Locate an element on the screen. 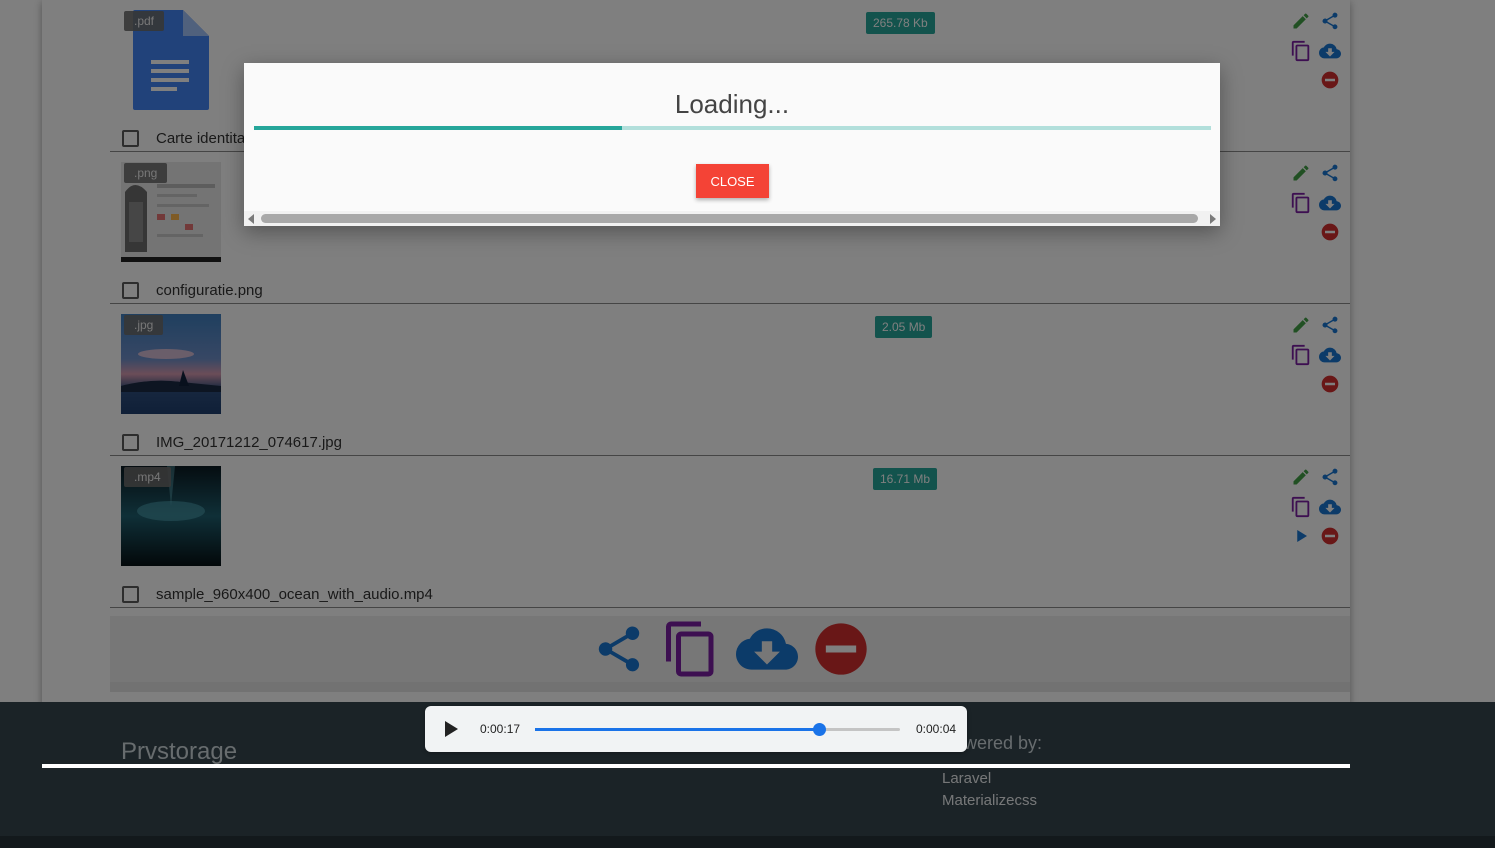 Image resolution: width=1495 pixels, height=848 pixels. seek-bar-fill is located at coordinates (677, 729).